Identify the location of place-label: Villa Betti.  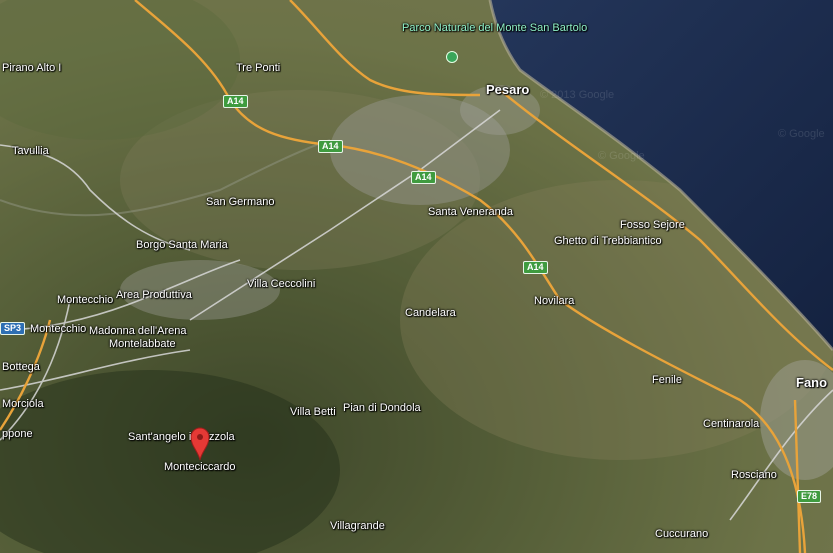
(313, 412).